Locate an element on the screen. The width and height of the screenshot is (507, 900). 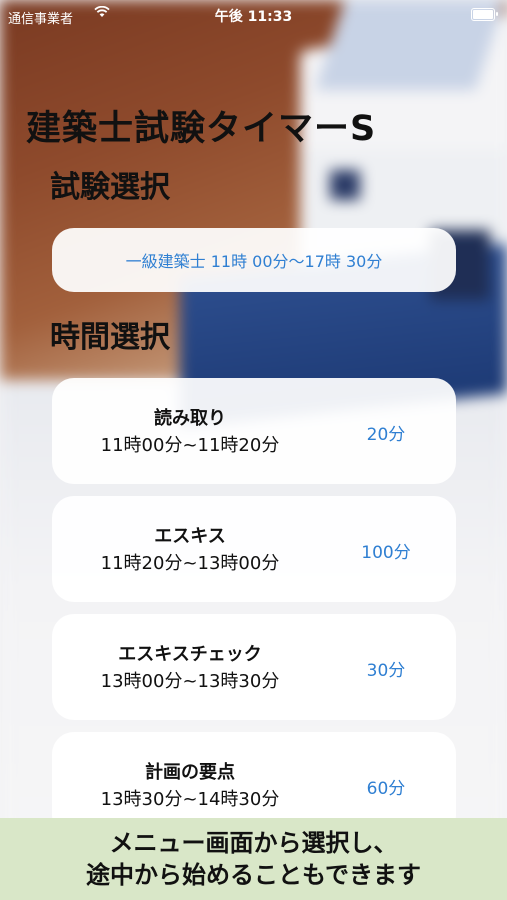
app-title: 建築士試験タイマーS is located at coordinates (201, 129).